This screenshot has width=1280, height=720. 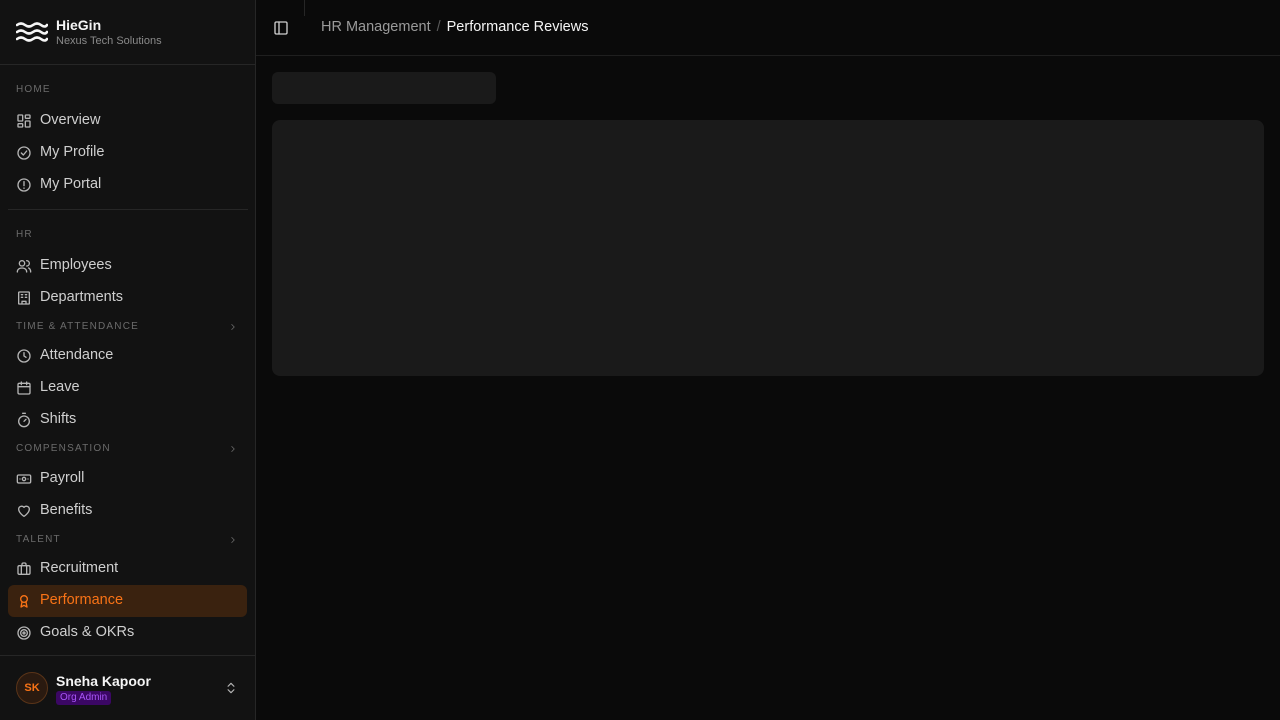 I want to click on timer-icon, so click(x=24, y=420).